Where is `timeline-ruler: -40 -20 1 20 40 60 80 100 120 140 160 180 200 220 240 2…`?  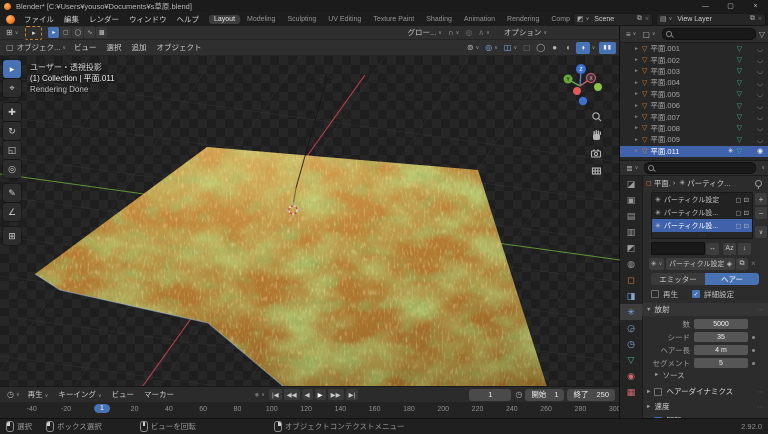
timeline-ruler: -40 -20 1 20 40 60 80 100 120 140 160 180 200 220 240 2… is located at coordinates (310, 410).